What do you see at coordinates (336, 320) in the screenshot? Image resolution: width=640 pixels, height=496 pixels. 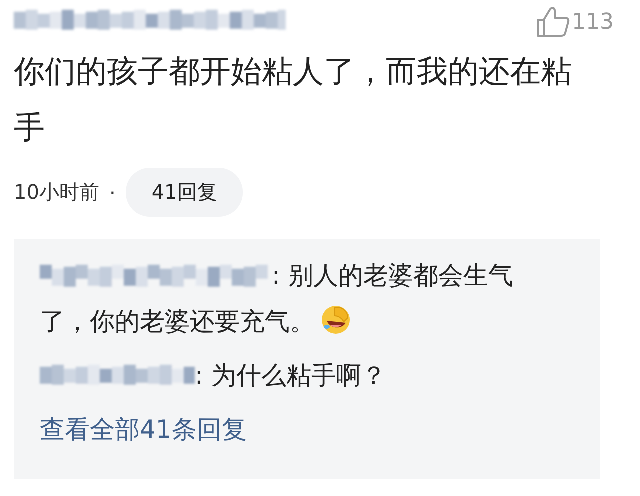 I see `laughing-emoji-icon` at bounding box center [336, 320].